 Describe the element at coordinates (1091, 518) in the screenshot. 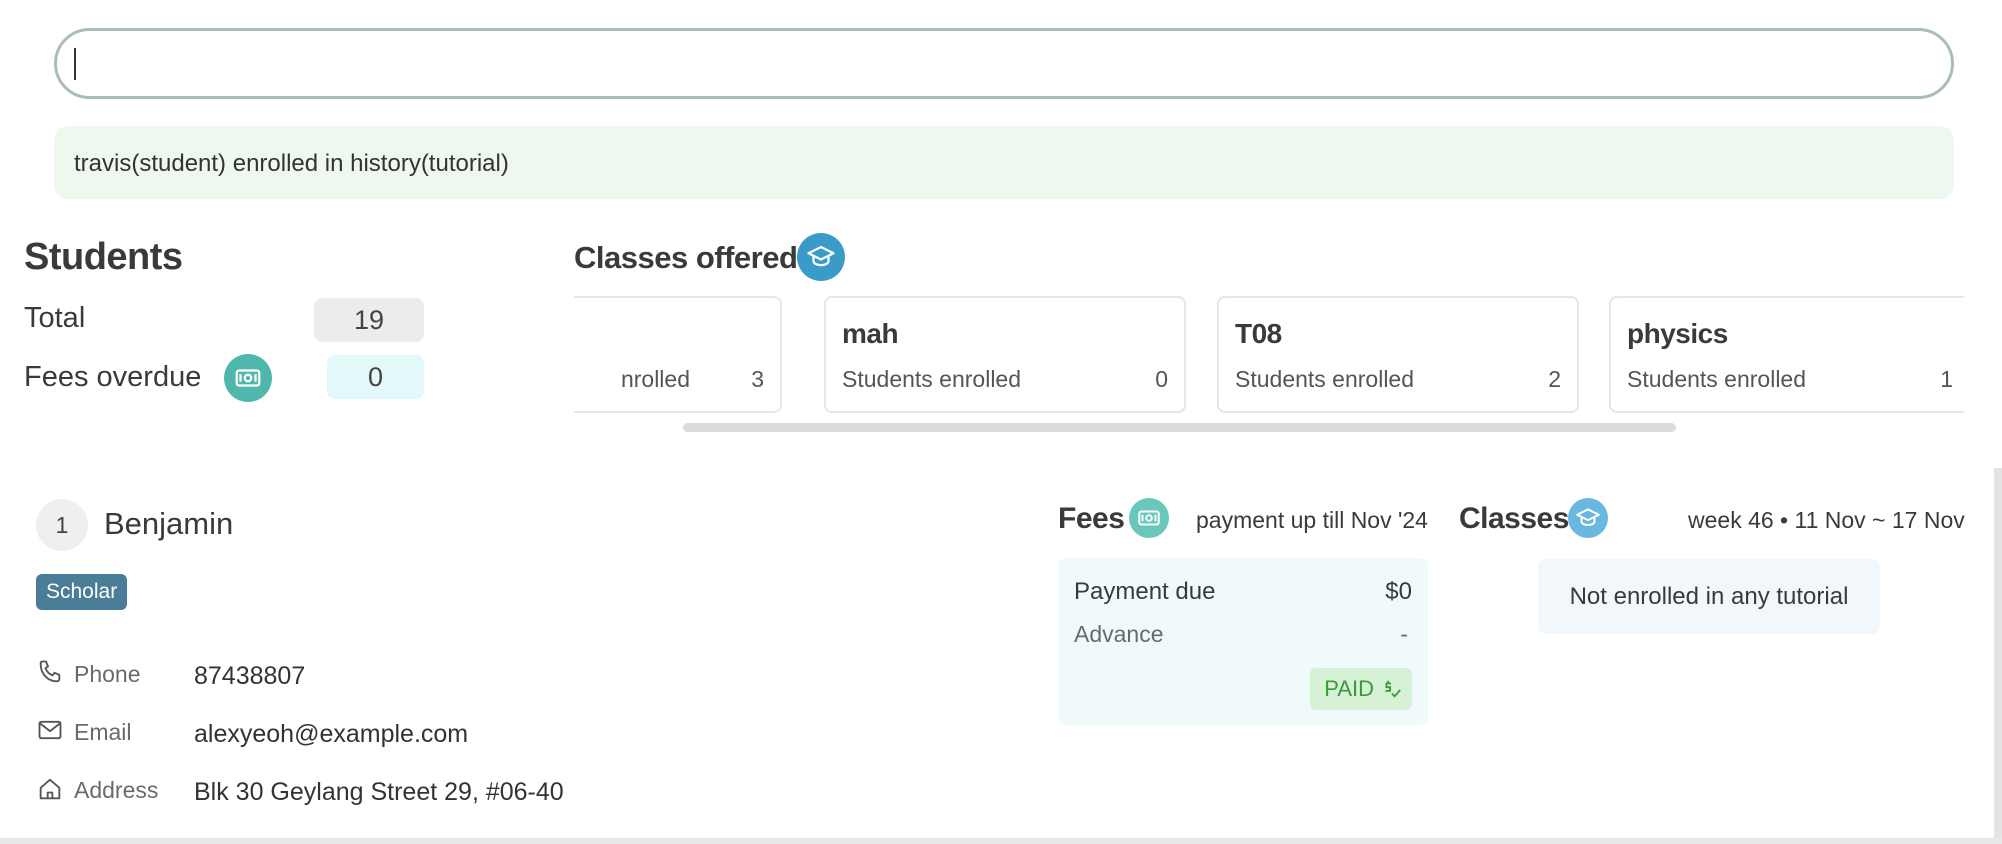

I see `fees-title: Fees` at that location.